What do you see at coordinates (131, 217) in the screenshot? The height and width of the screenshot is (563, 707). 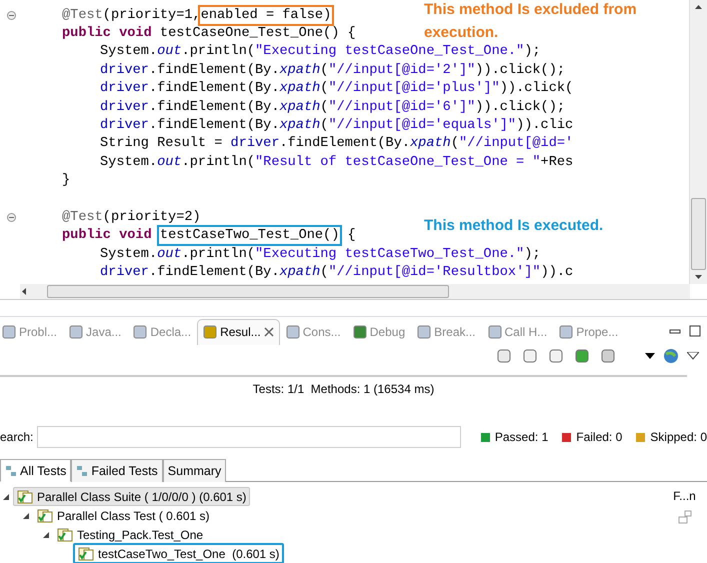 I see `code-line: @Test(priority=2)` at bounding box center [131, 217].